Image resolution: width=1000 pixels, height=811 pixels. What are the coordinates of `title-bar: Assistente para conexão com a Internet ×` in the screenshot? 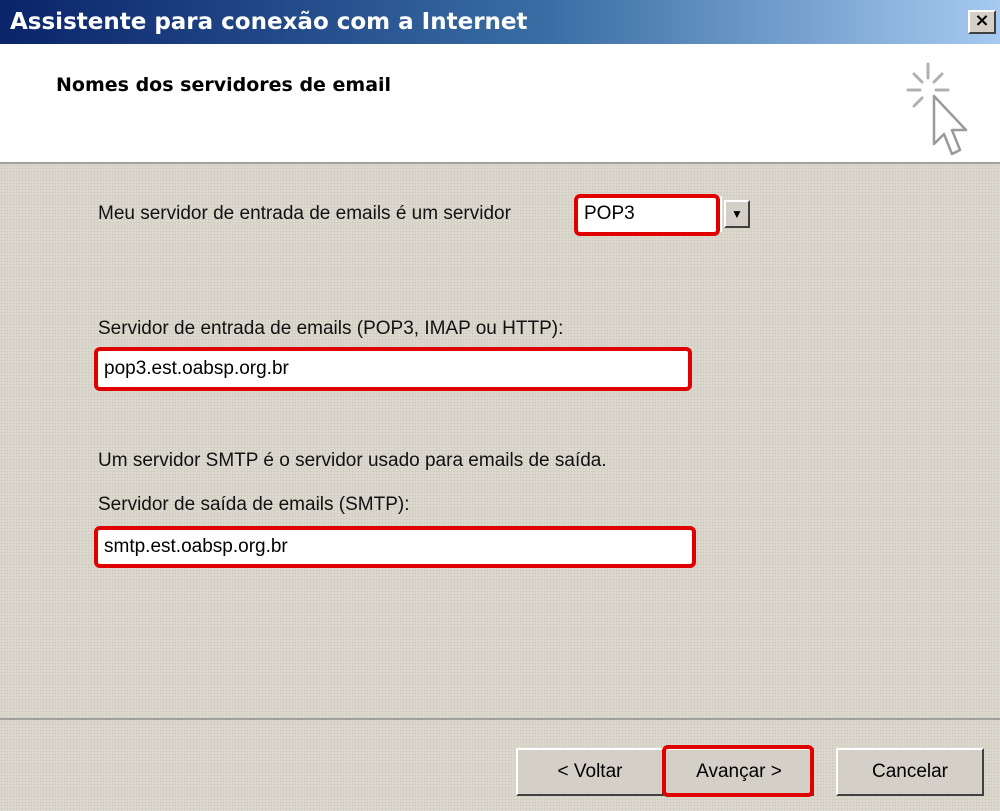 It's located at (500, 22).